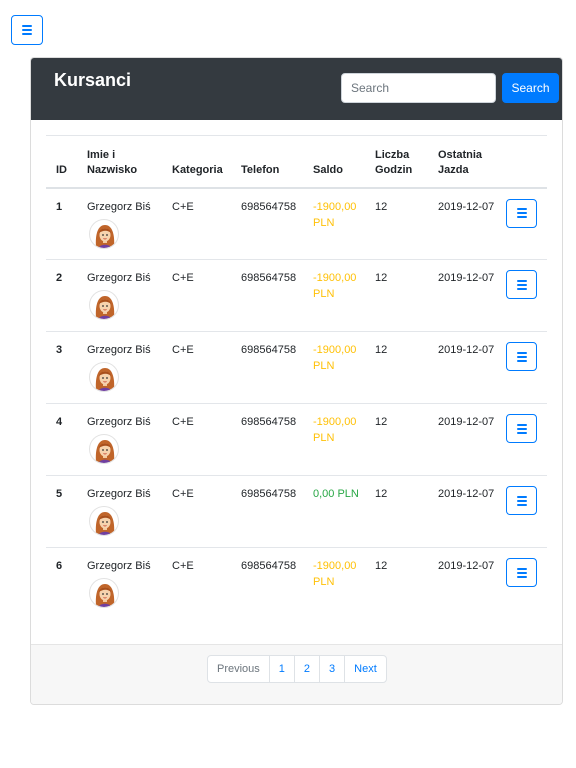 This screenshot has width=576, height=768. I want to click on column-header-name: Imie i Nazwisko, so click(119, 162).